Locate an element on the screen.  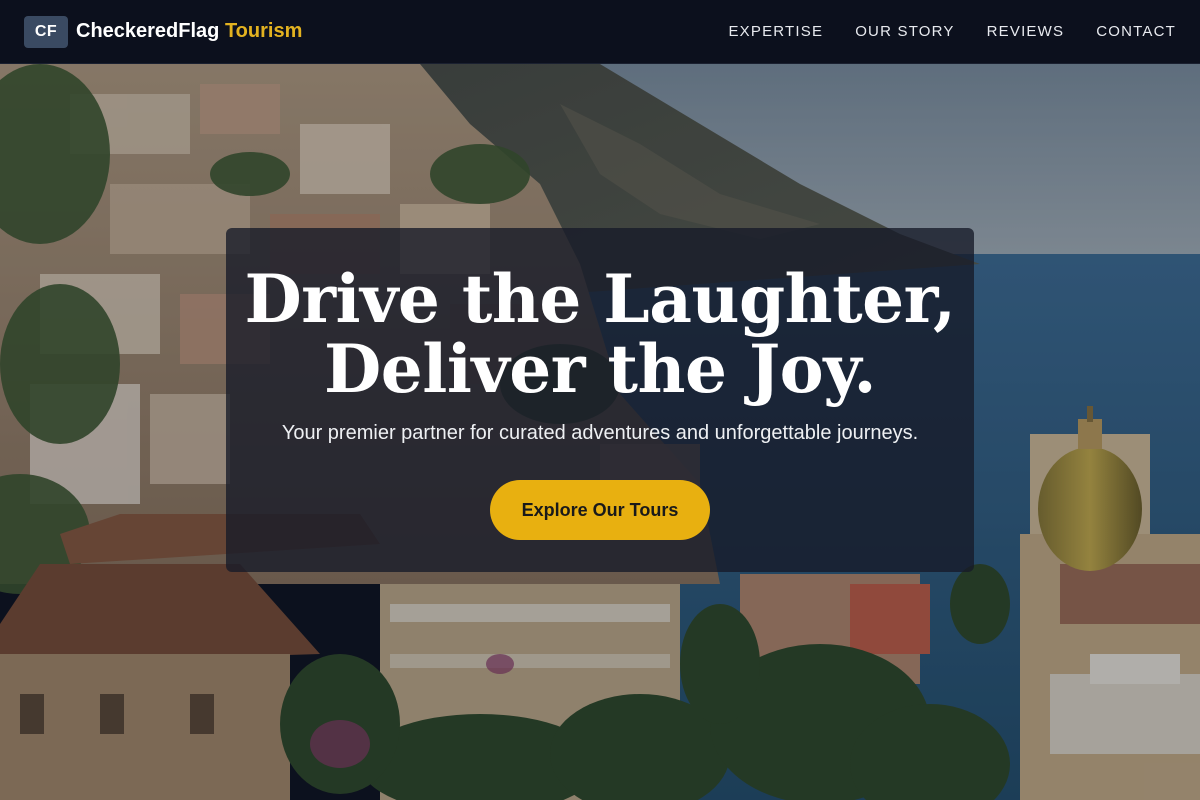
brand-badge: CF is located at coordinates (46, 31).